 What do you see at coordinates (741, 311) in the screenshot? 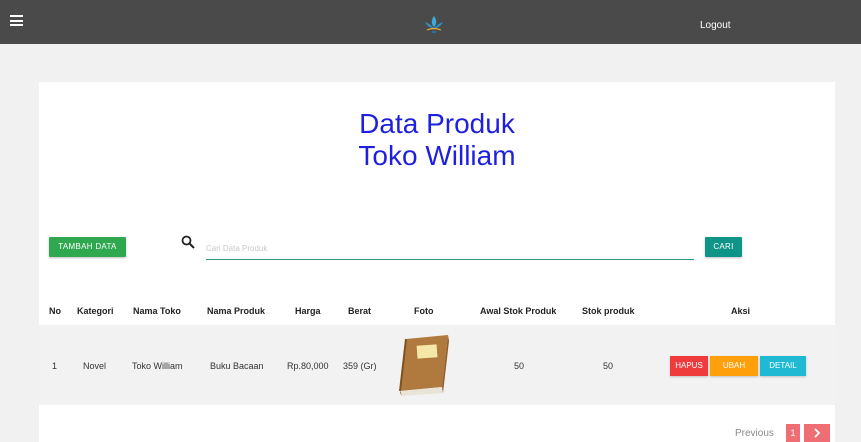
I see `column-header-aksi: Aksi` at bounding box center [741, 311].